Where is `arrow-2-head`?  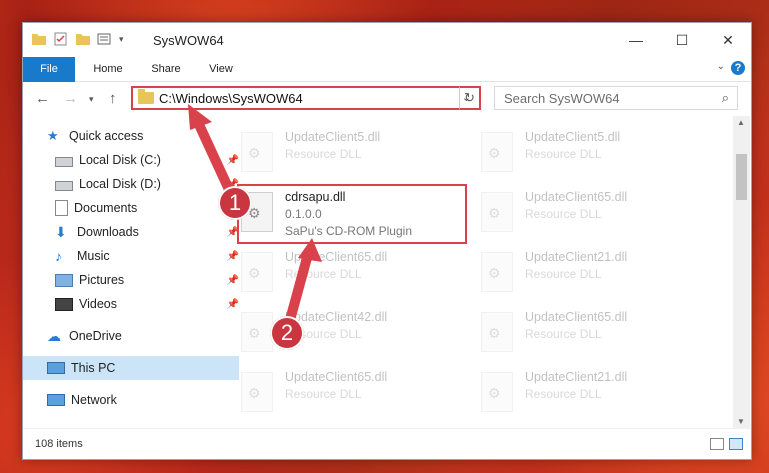 arrow-2-head is located at coordinates (310, 250).